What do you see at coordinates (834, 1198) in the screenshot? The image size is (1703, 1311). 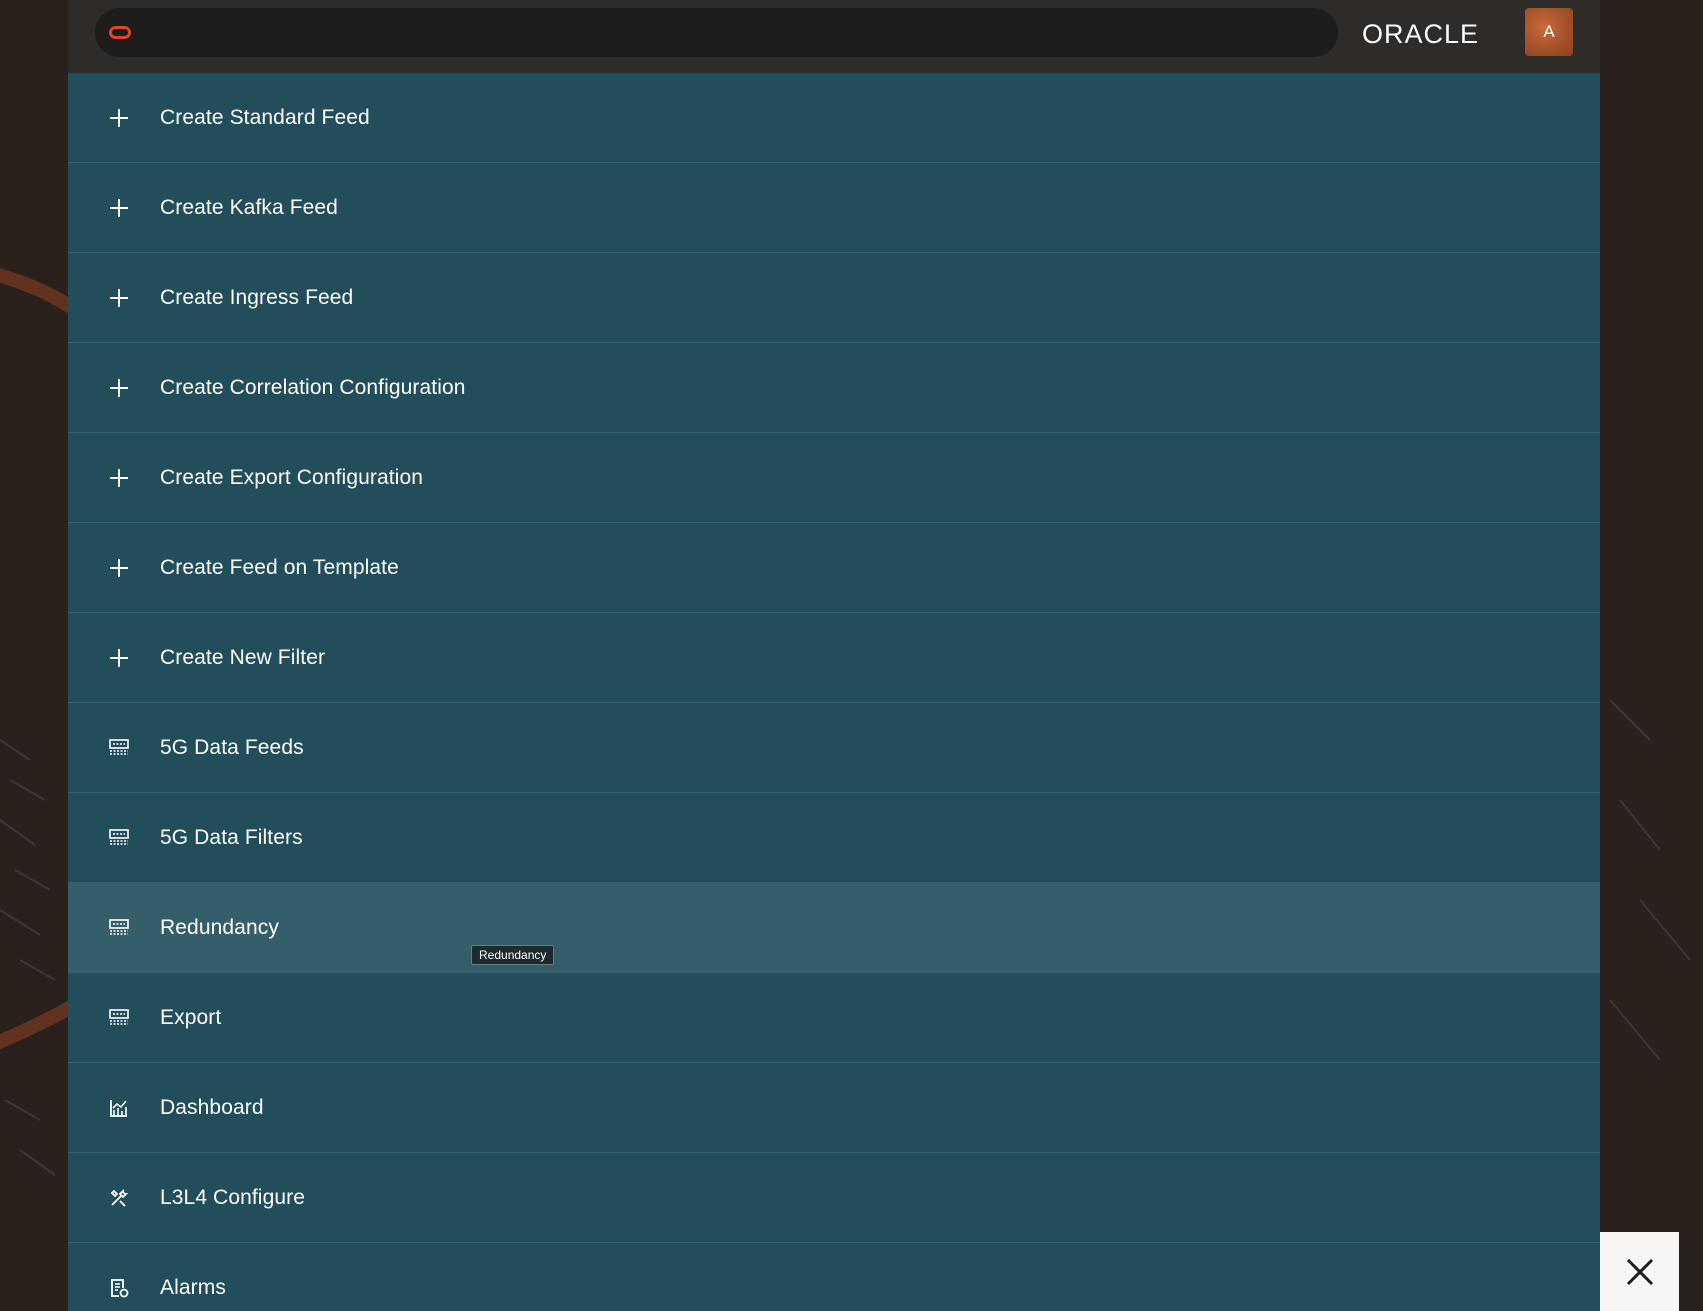 I see `menu-item-l3l4-configure: L3L4 Configure` at bounding box center [834, 1198].